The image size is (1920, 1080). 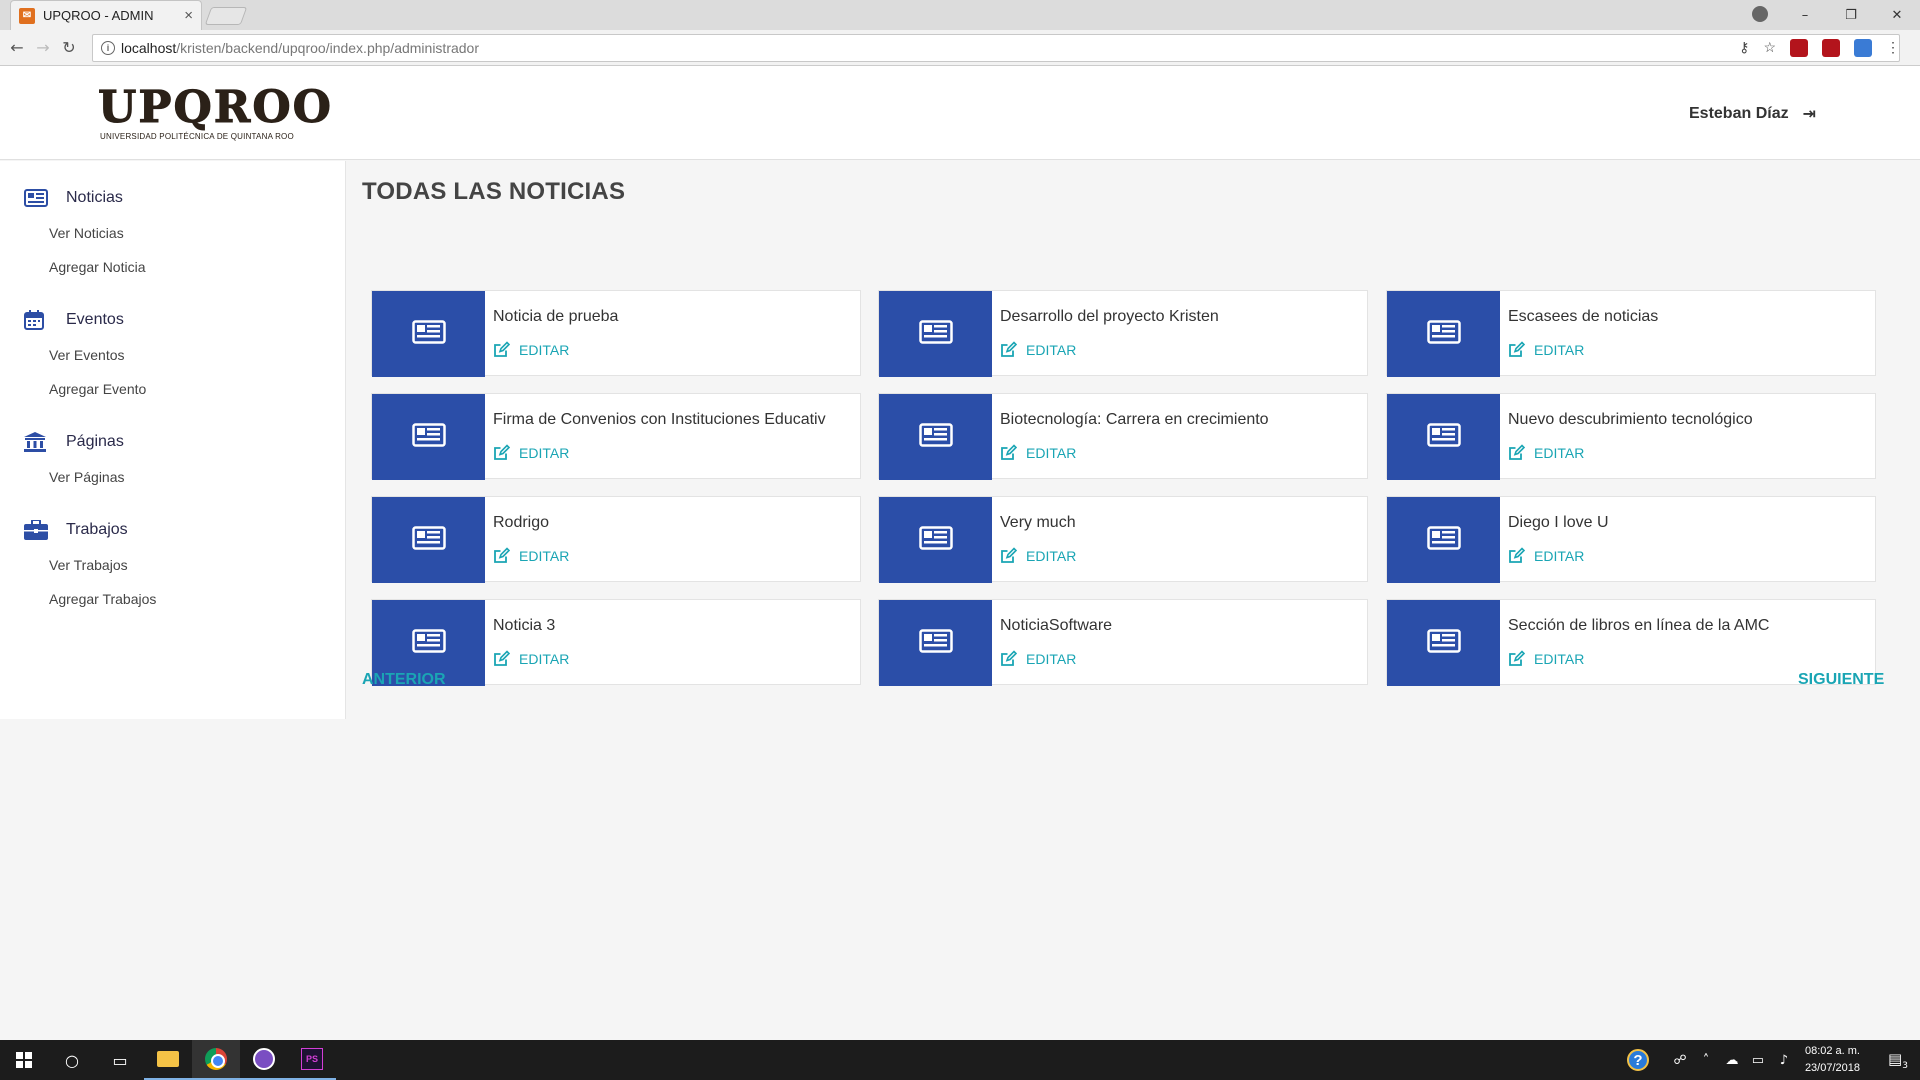 What do you see at coordinates (1805, 15) in the screenshot?
I see `minimize-icon: –` at bounding box center [1805, 15].